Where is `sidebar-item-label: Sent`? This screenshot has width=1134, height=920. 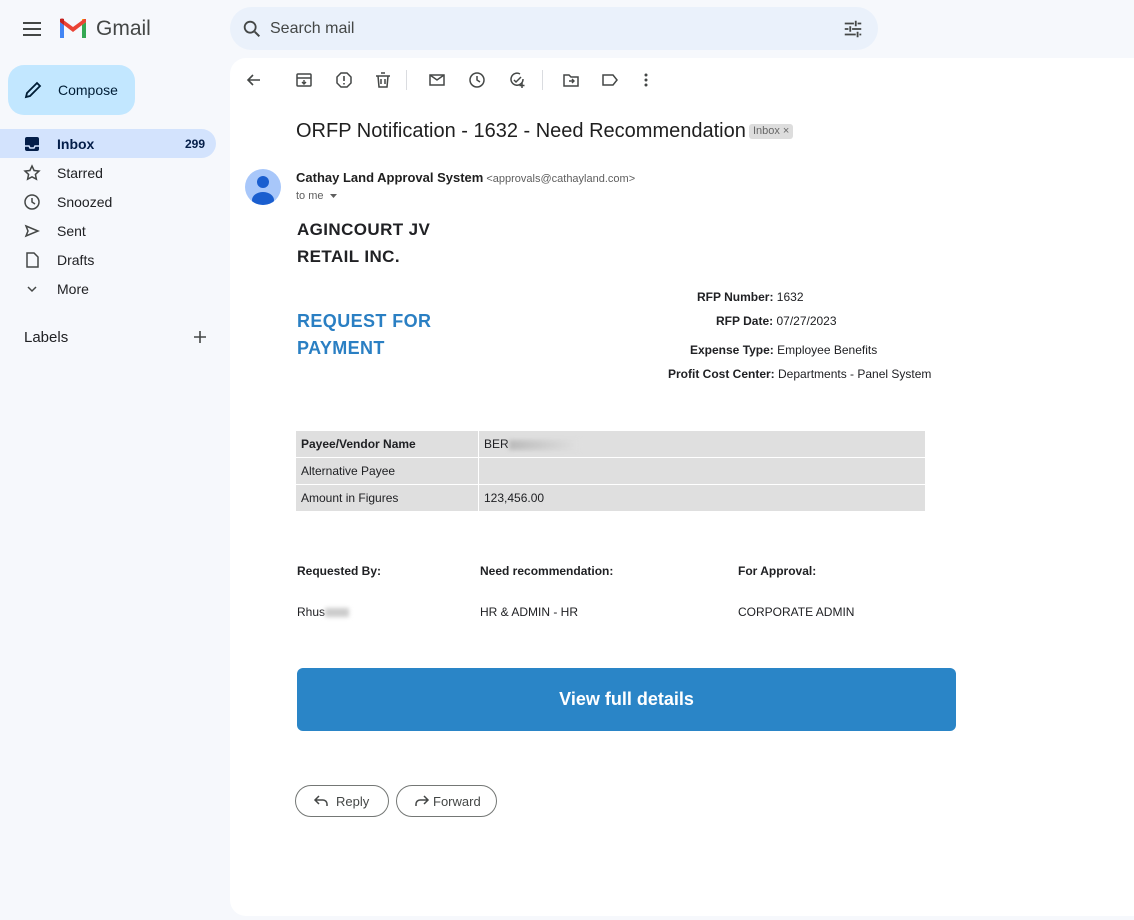 sidebar-item-label: Sent is located at coordinates (71, 231).